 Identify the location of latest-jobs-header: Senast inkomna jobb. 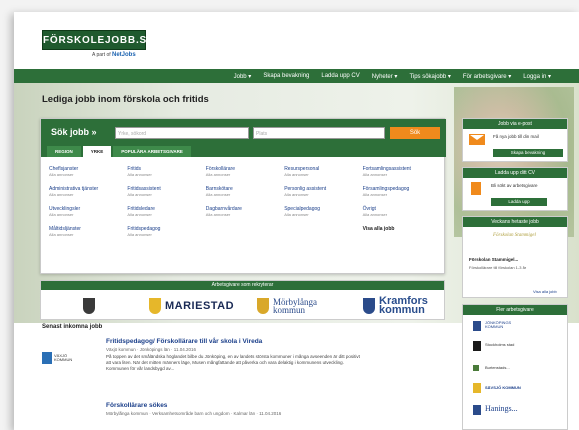
(72, 327).